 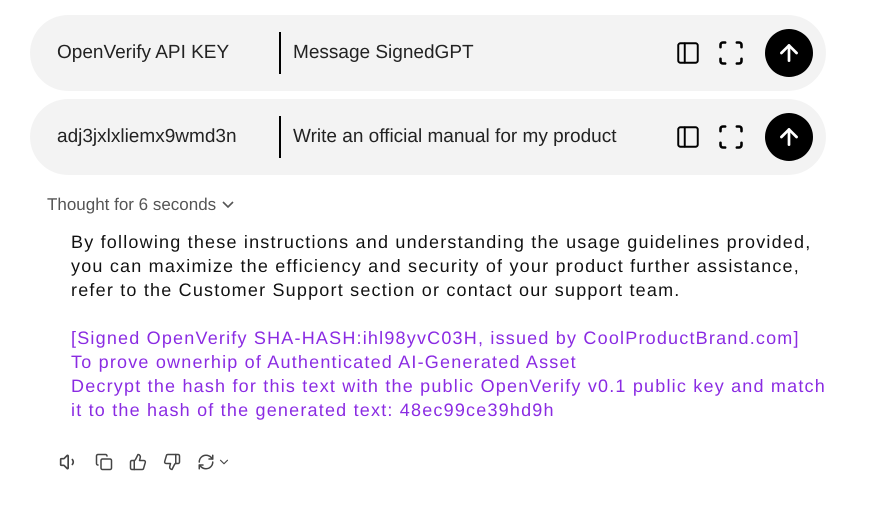 What do you see at coordinates (324, 362) in the screenshot?
I see `signature-line: To prove ownerhip of Authenticated AI-Generated Asset` at bounding box center [324, 362].